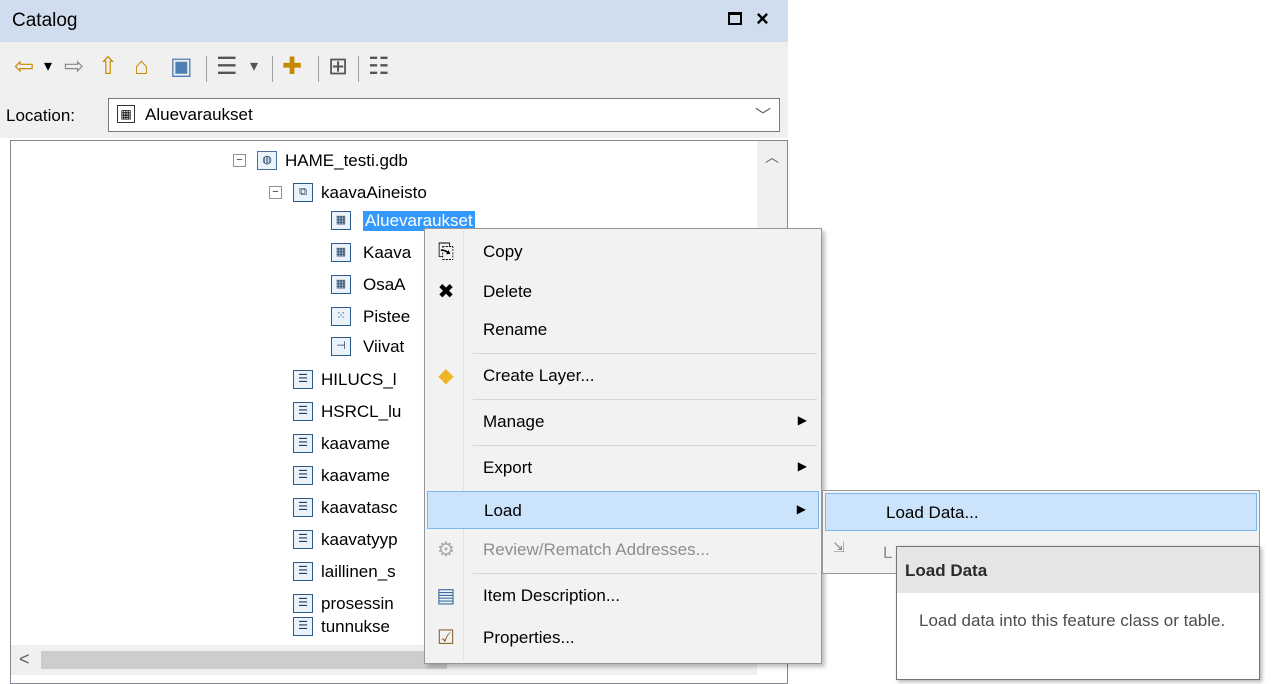  What do you see at coordinates (394, 68) in the screenshot?
I see `toolbar: ⇦ ▾ ⇨ ⇧ ⌂ ▣ ☰ ▾ ✚ ⊞ ☷` at bounding box center [394, 68].